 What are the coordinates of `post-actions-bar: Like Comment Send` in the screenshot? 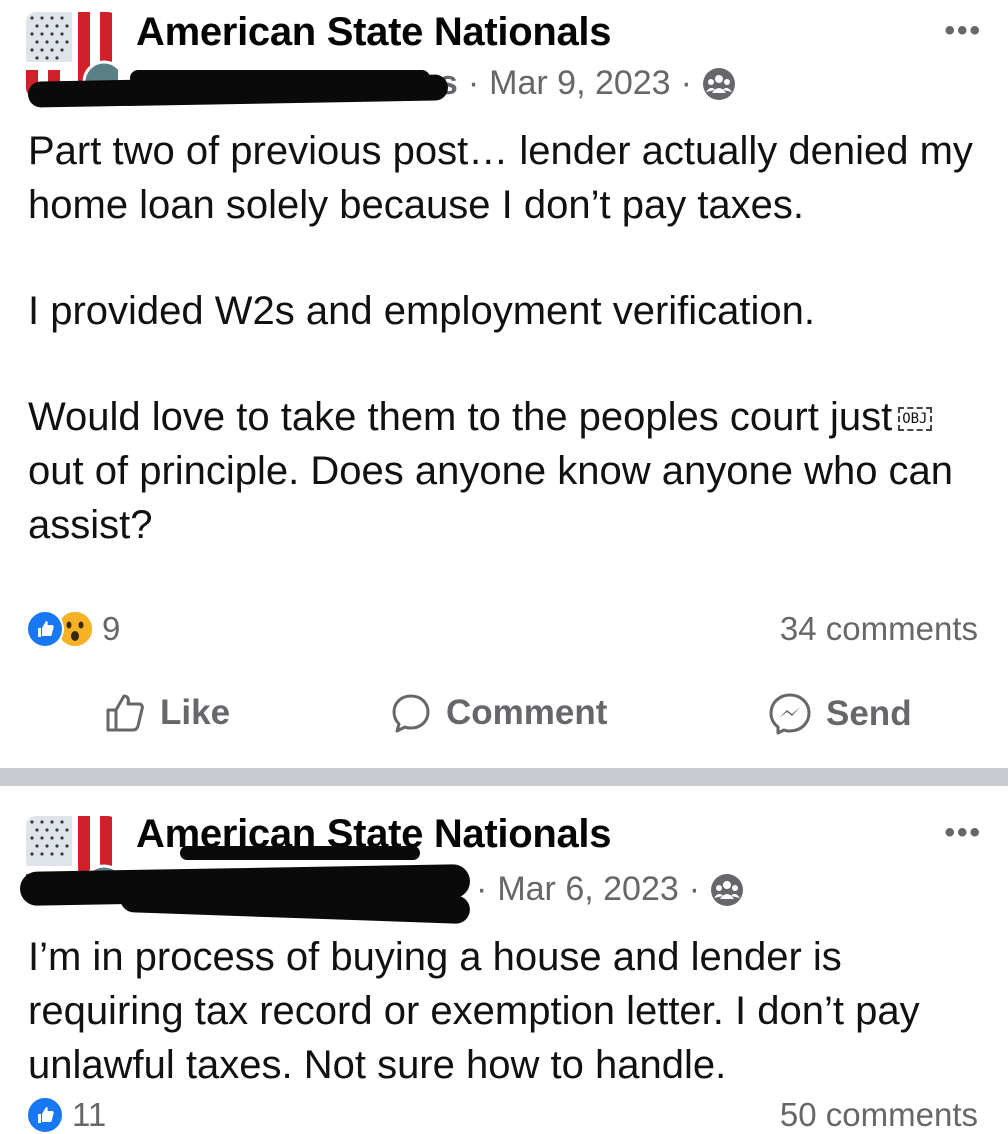 It's located at (504, 714).